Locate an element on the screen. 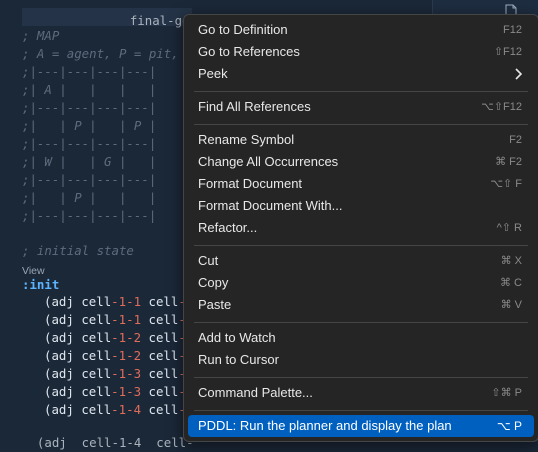 The height and width of the screenshot is (452, 538). menu-item-label: Paste is located at coordinates (215, 304).